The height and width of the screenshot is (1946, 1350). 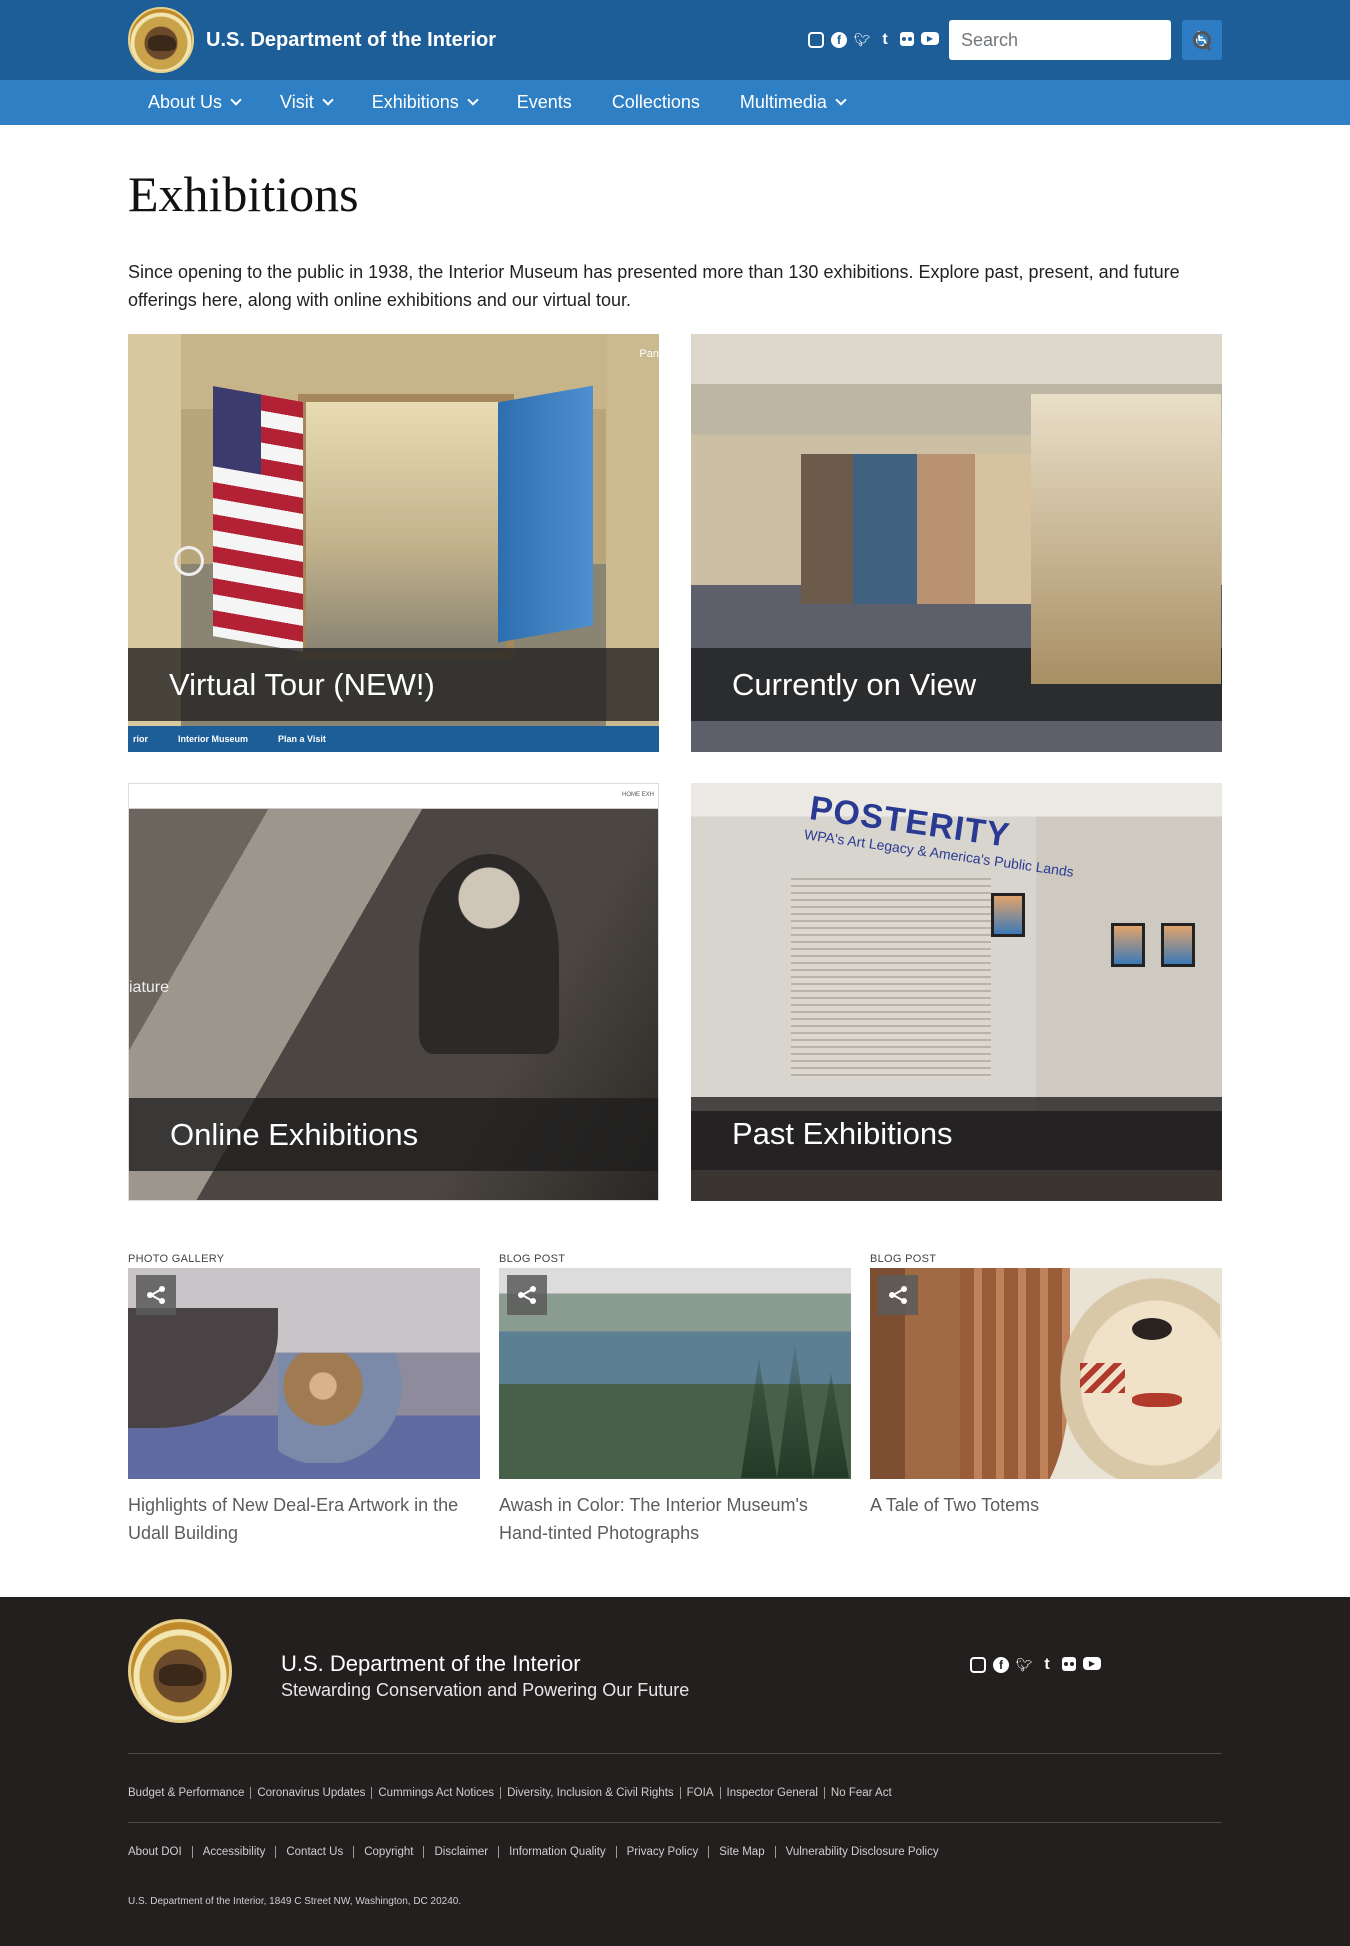 I want to click on footer-link: Contact Us, so click(x=314, y=1852).